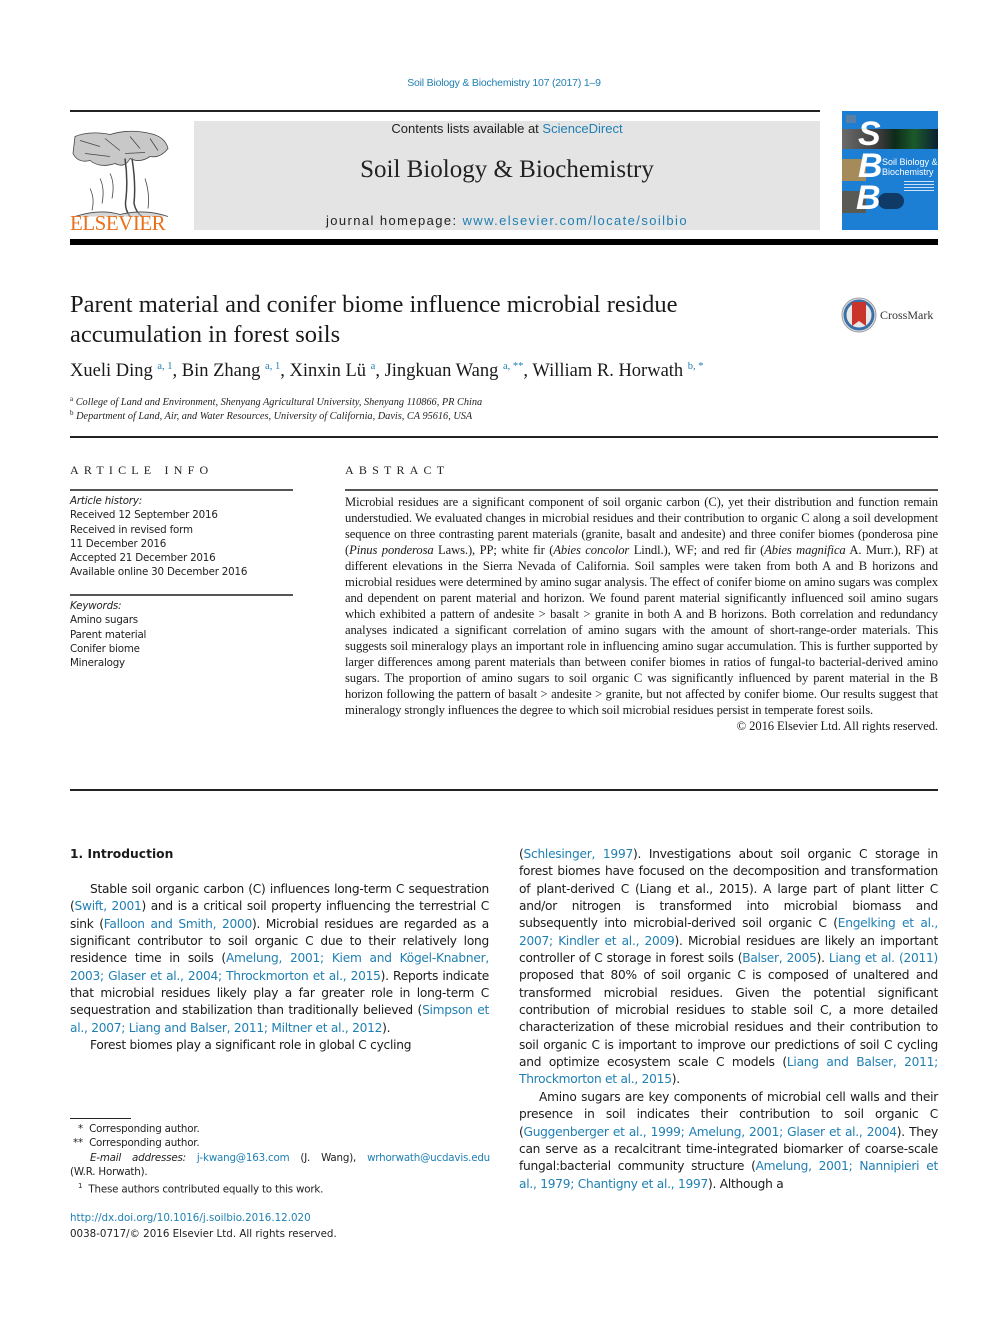 This screenshot has width=992, height=1323. I want to click on species-name: Pinus ponderosa, so click(391, 550).